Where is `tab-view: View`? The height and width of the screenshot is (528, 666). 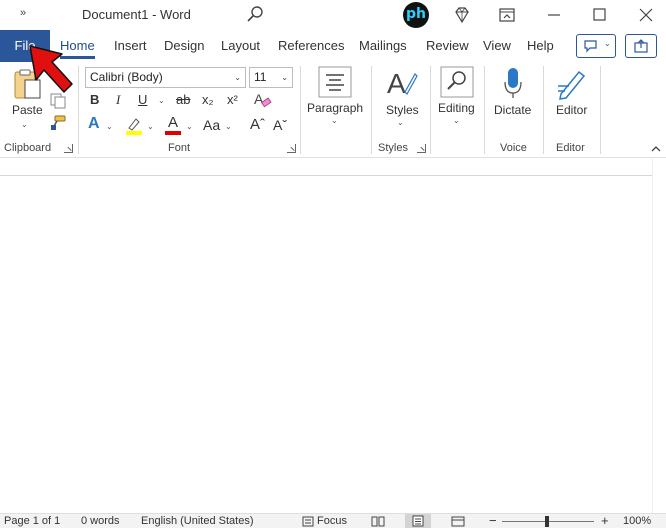
tab-view: View is located at coordinates (497, 46).